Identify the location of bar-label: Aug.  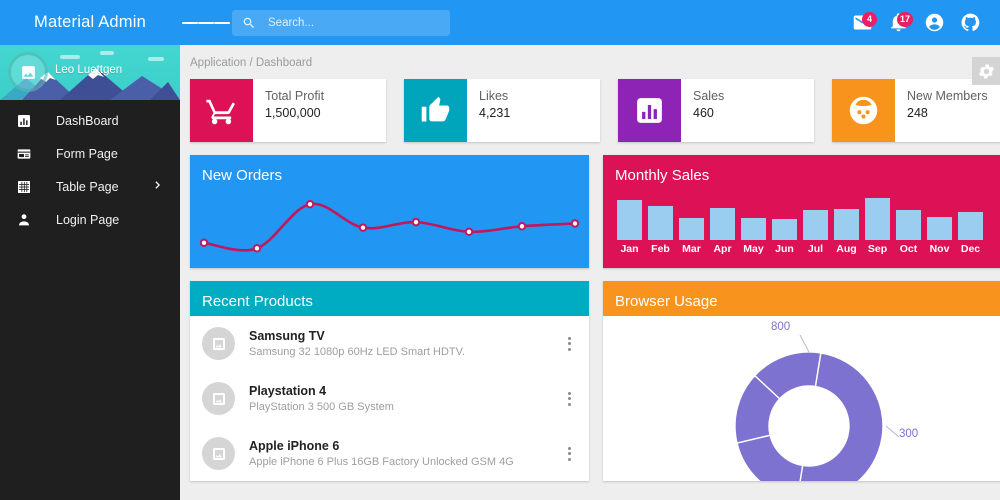
(846, 249).